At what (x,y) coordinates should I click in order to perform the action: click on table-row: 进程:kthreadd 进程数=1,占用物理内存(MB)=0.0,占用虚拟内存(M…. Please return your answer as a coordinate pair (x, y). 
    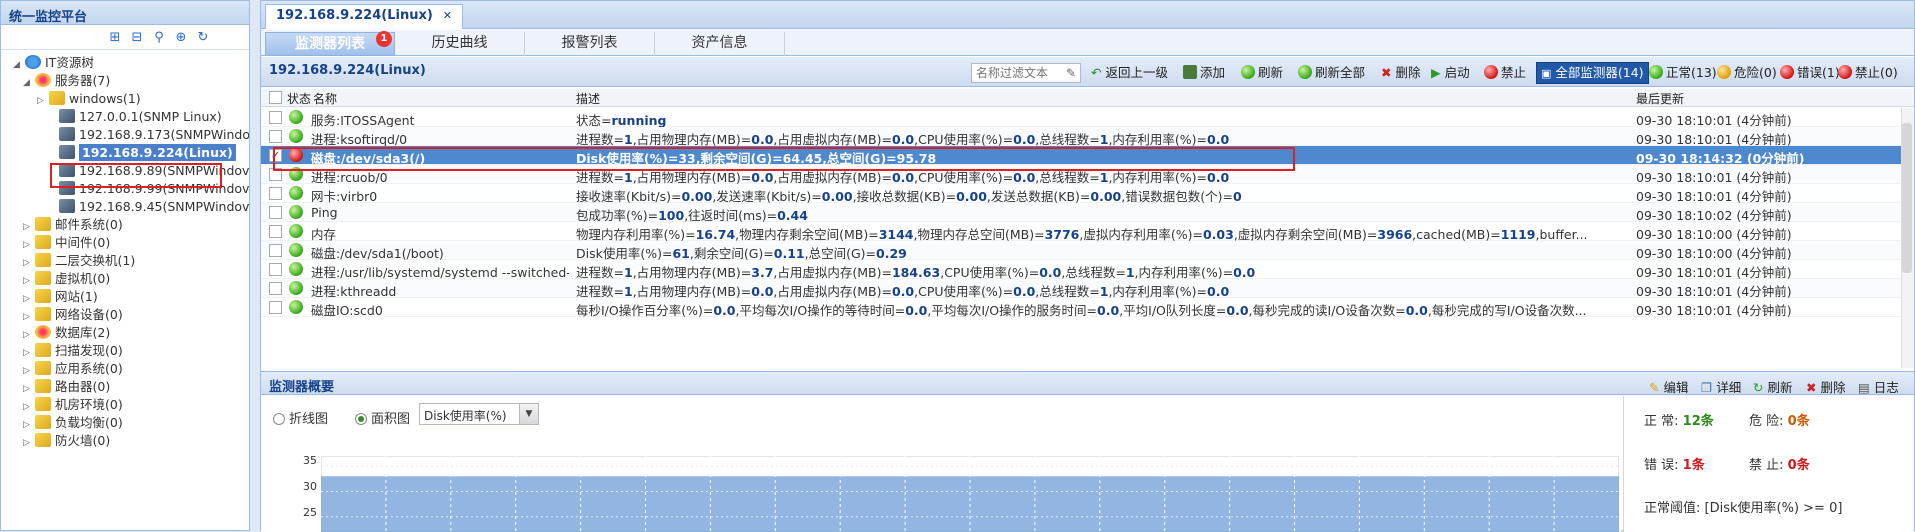
    Looking at the image, I should click on (1081, 289).